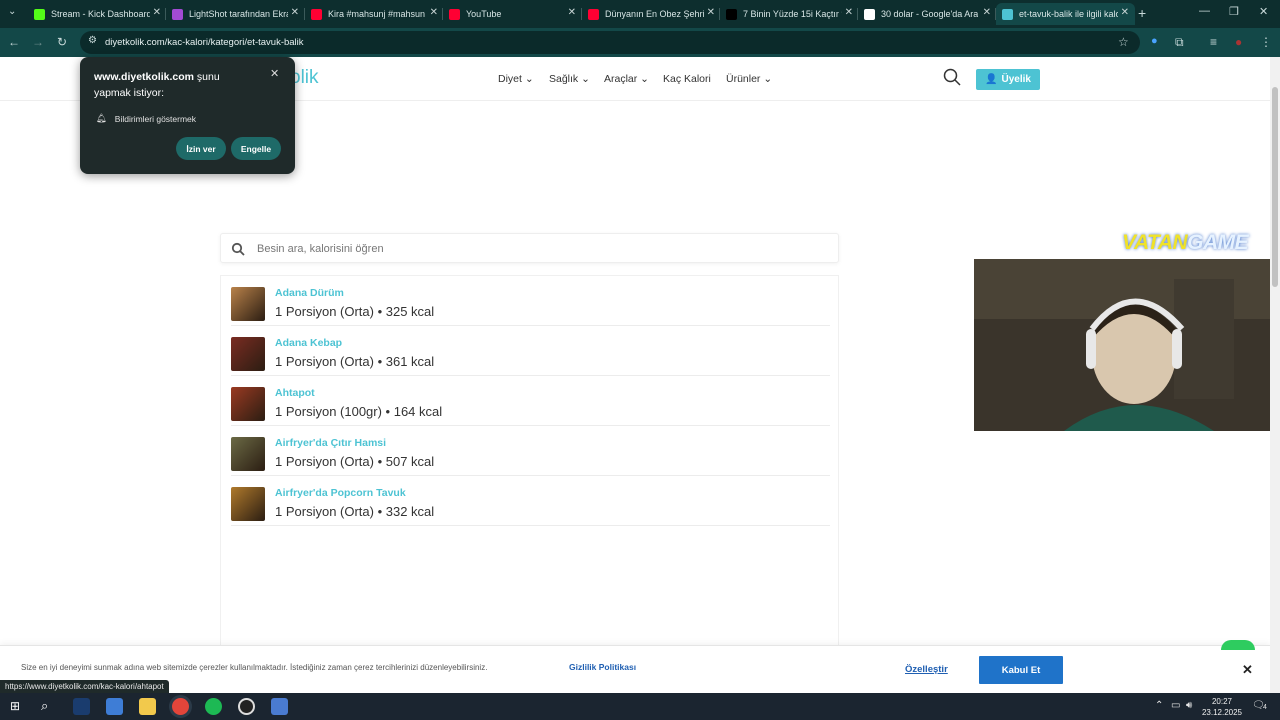  I want to click on cookie-customize-button: Özelleştir, so click(926, 669).